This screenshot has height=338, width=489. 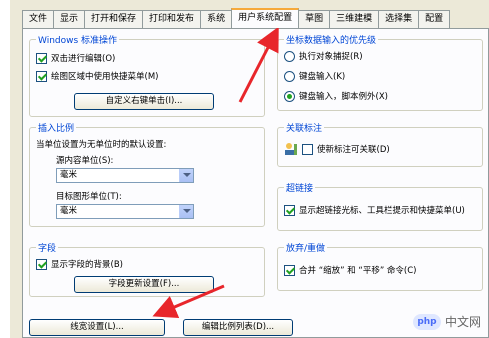 I want to click on insertion-scale-description: 当单位设置为无单位时的默认设置:, so click(x=101, y=145).